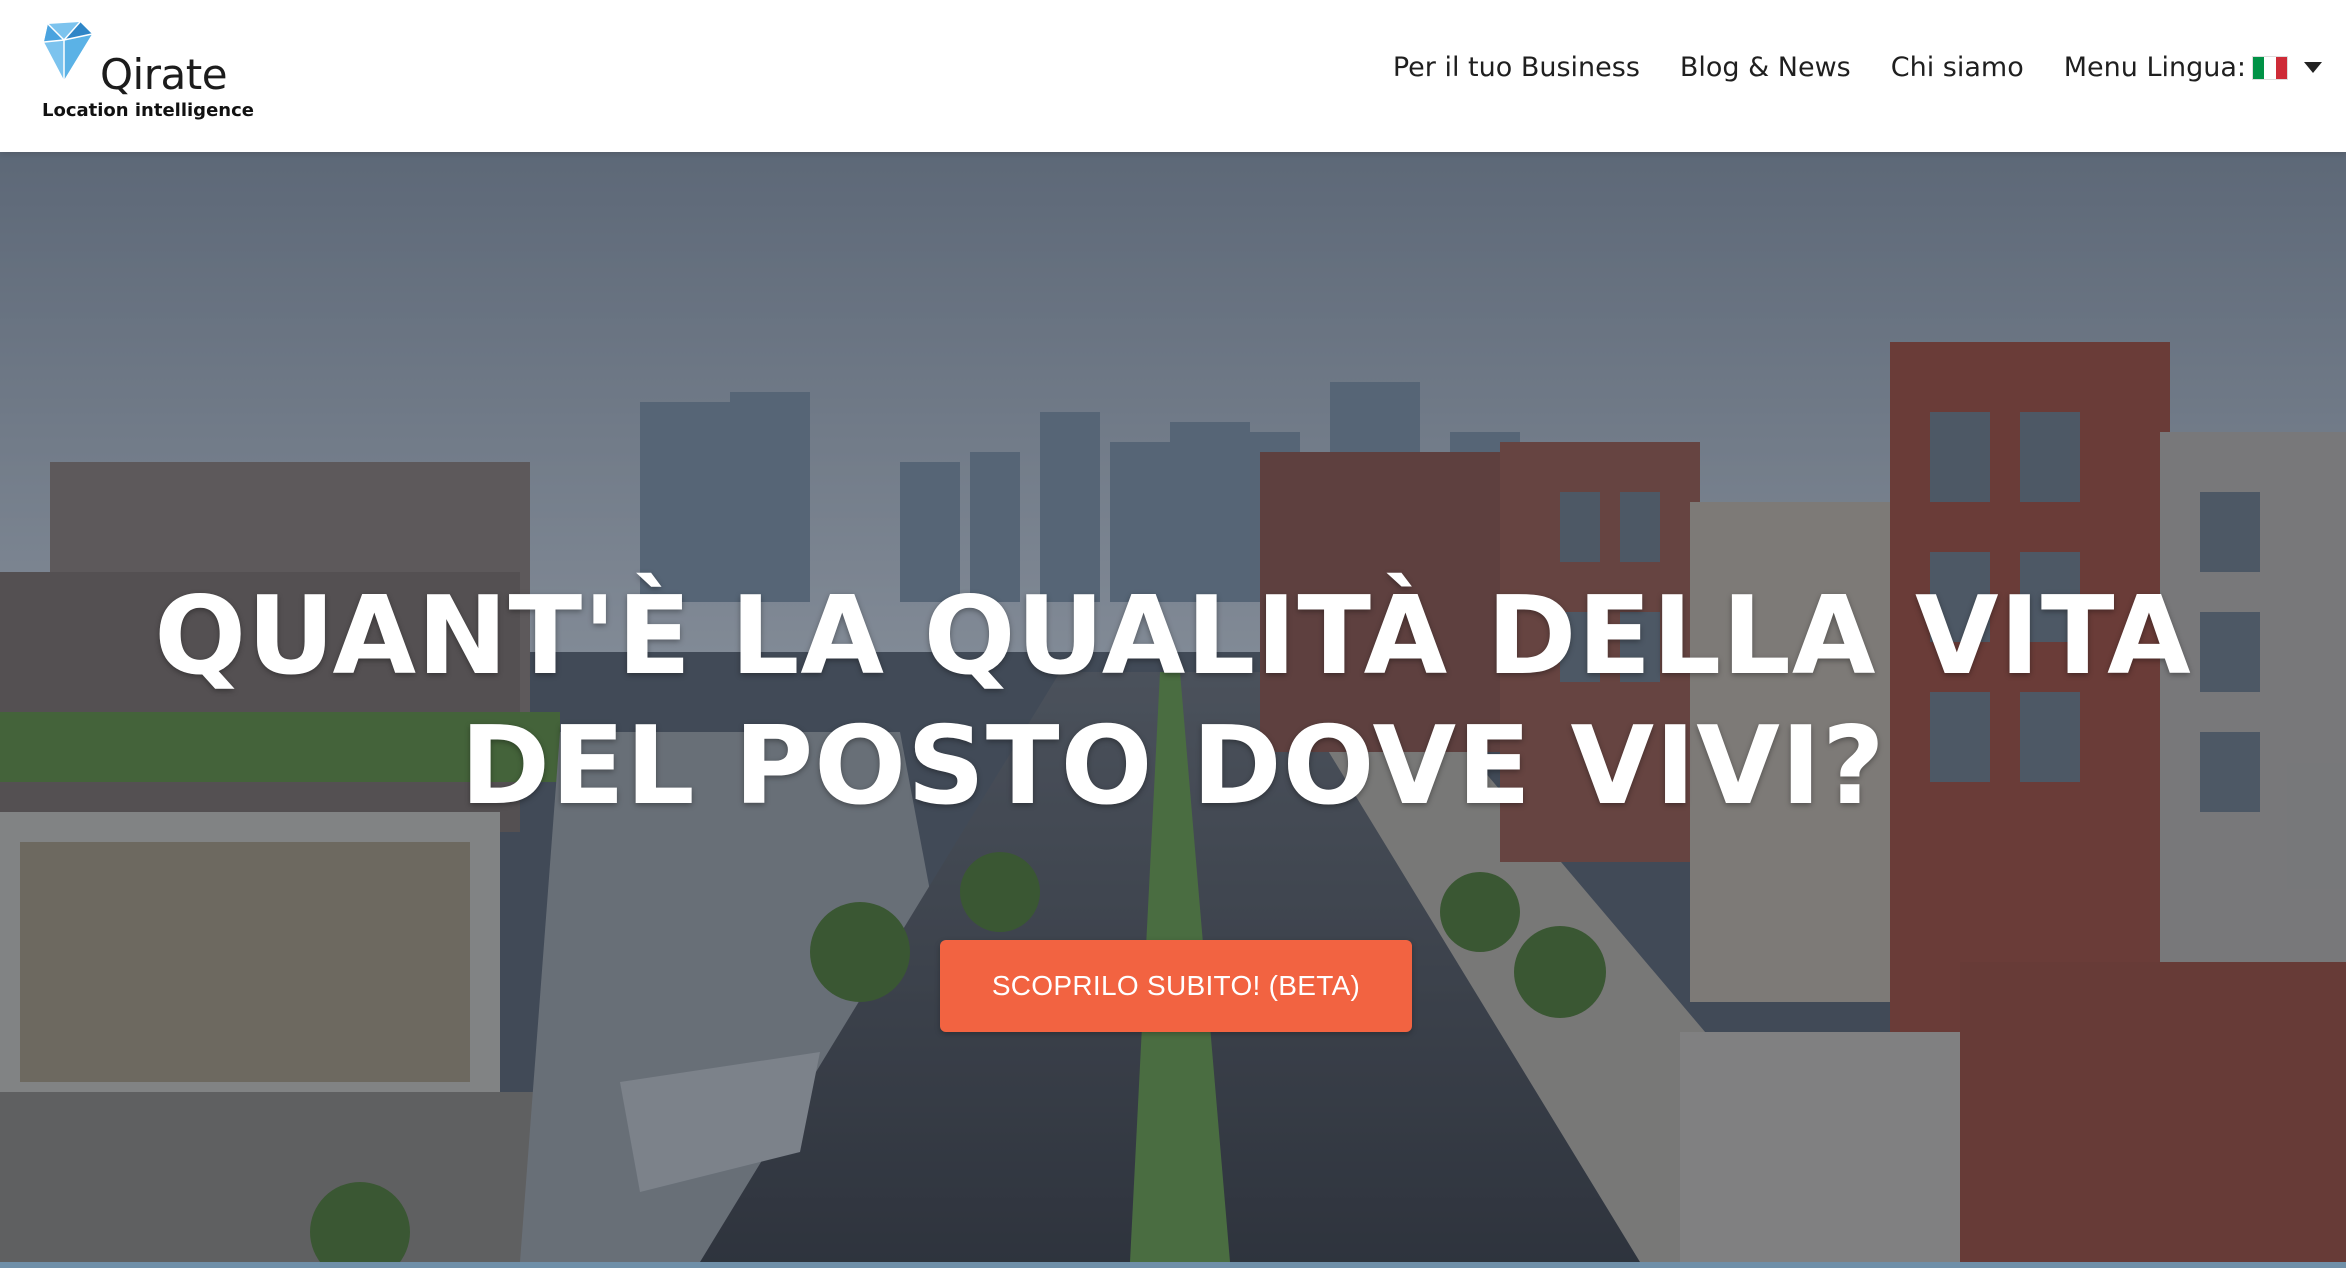 The image size is (2346, 1268). I want to click on brand-logo-link: Qirate Location intelligence, so click(170, 75).